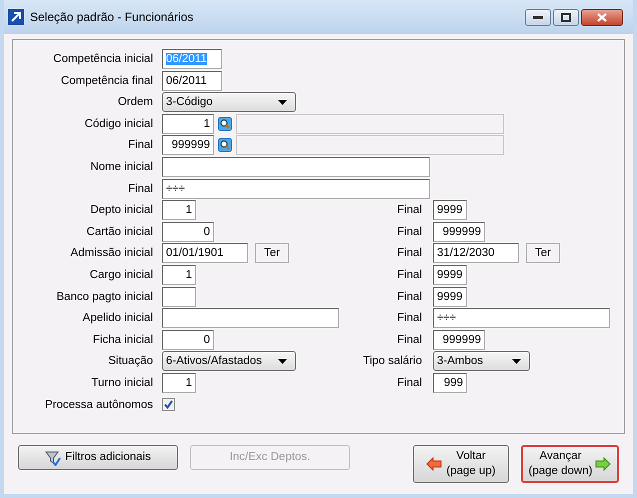 Image resolution: width=637 pixels, height=498 pixels. What do you see at coordinates (130, 361) in the screenshot?
I see `field-label: Situação` at bounding box center [130, 361].